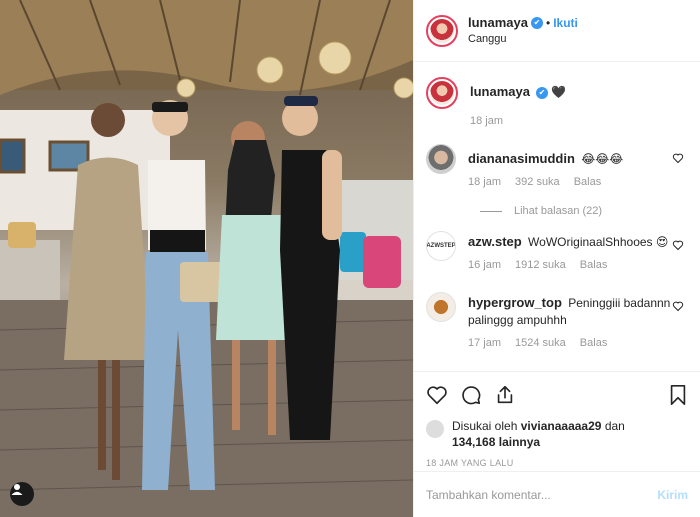 The image size is (700, 517). Describe the element at coordinates (521, 158) in the screenshot. I see `comment-username: diananasimuddin` at that location.